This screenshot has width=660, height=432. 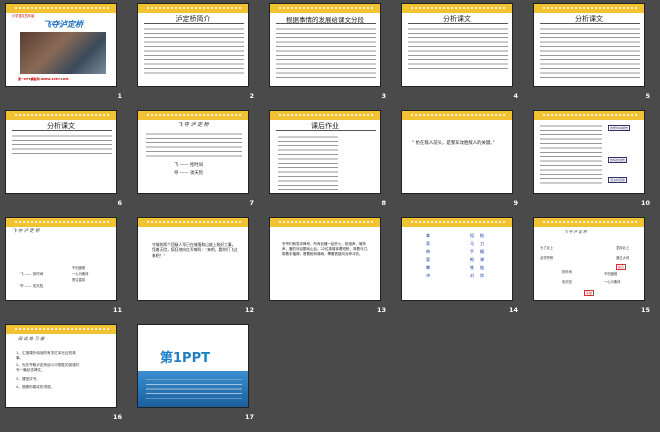 What do you see at coordinates (618, 180) in the screenshot?
I see `slide-10-tag-3: 坚决的回答` at bounding box center [618, 180].